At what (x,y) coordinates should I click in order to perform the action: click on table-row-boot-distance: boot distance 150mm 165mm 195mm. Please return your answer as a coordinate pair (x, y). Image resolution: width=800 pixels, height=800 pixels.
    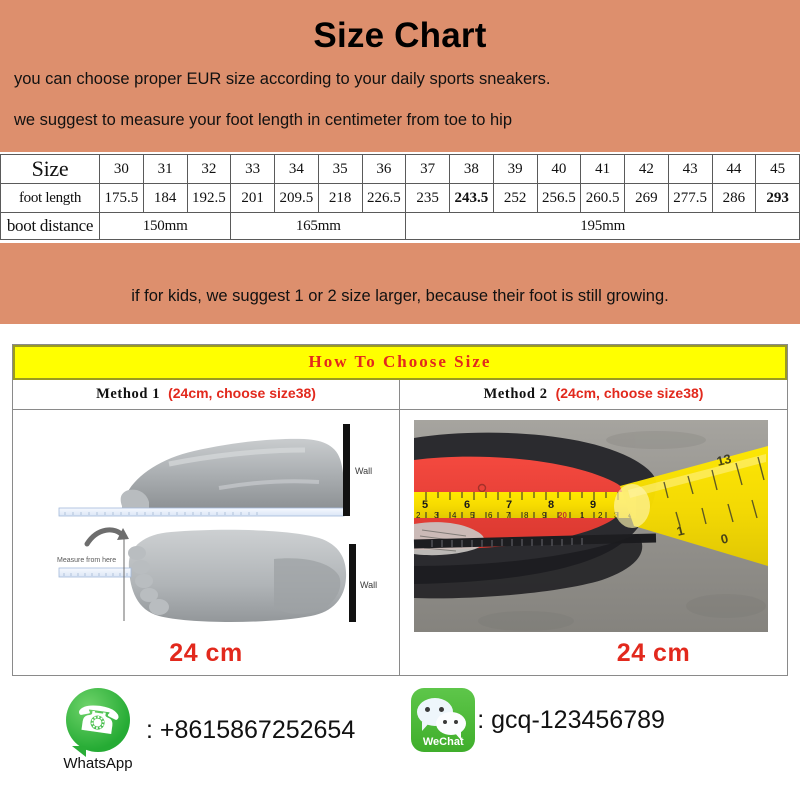
    Looking at the image, I should click on (400, 226).